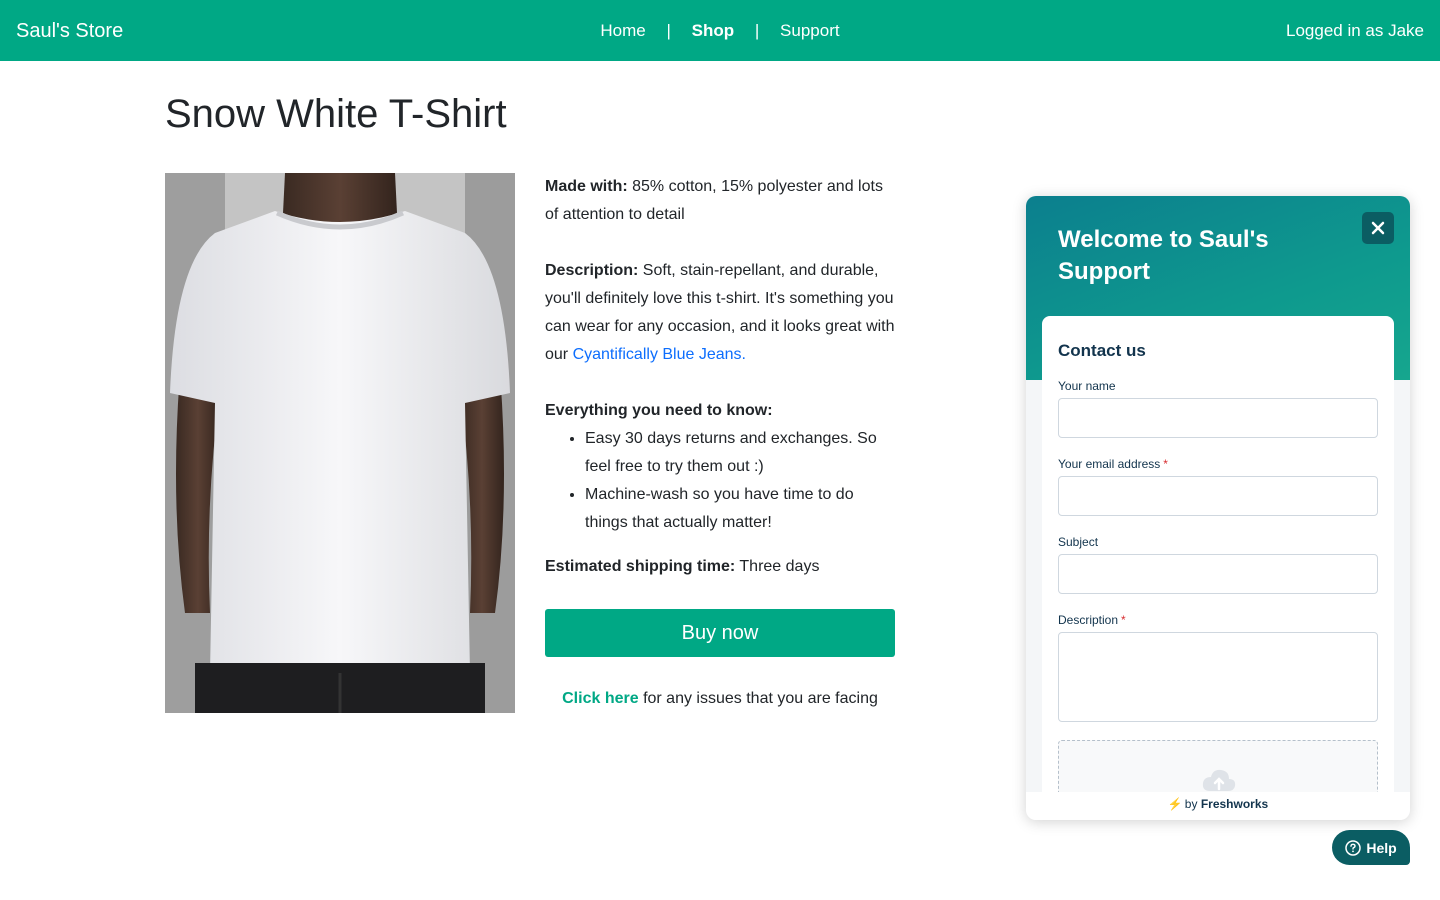 The width and height of the screenshot is (1440, 900). I want to click on shipping-label: Estimated shipping time:, so click(640, 566).